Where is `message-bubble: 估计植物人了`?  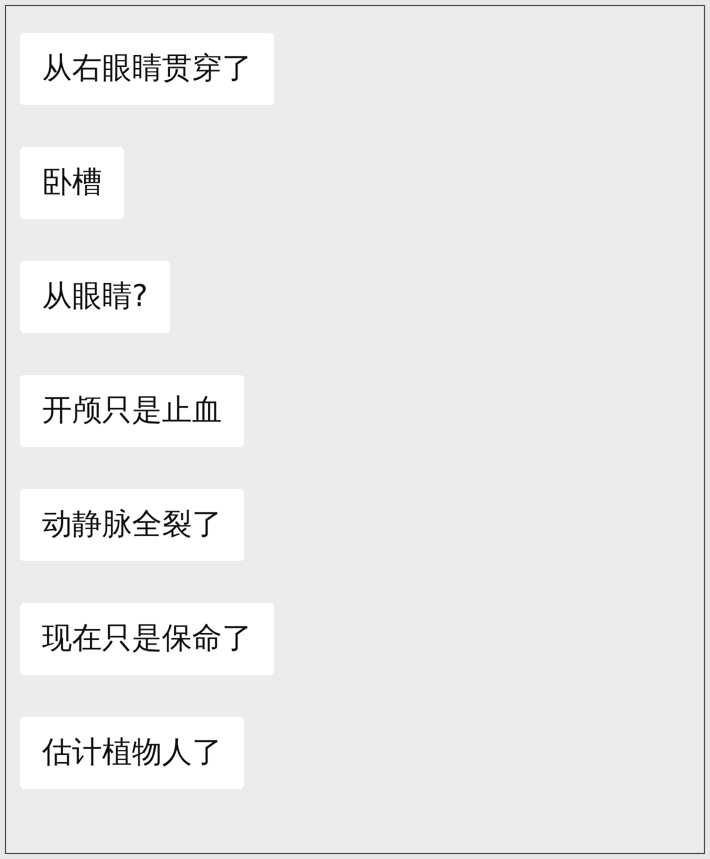
message-bubble: 估计植物人了 is located at coordinates (132, 753).